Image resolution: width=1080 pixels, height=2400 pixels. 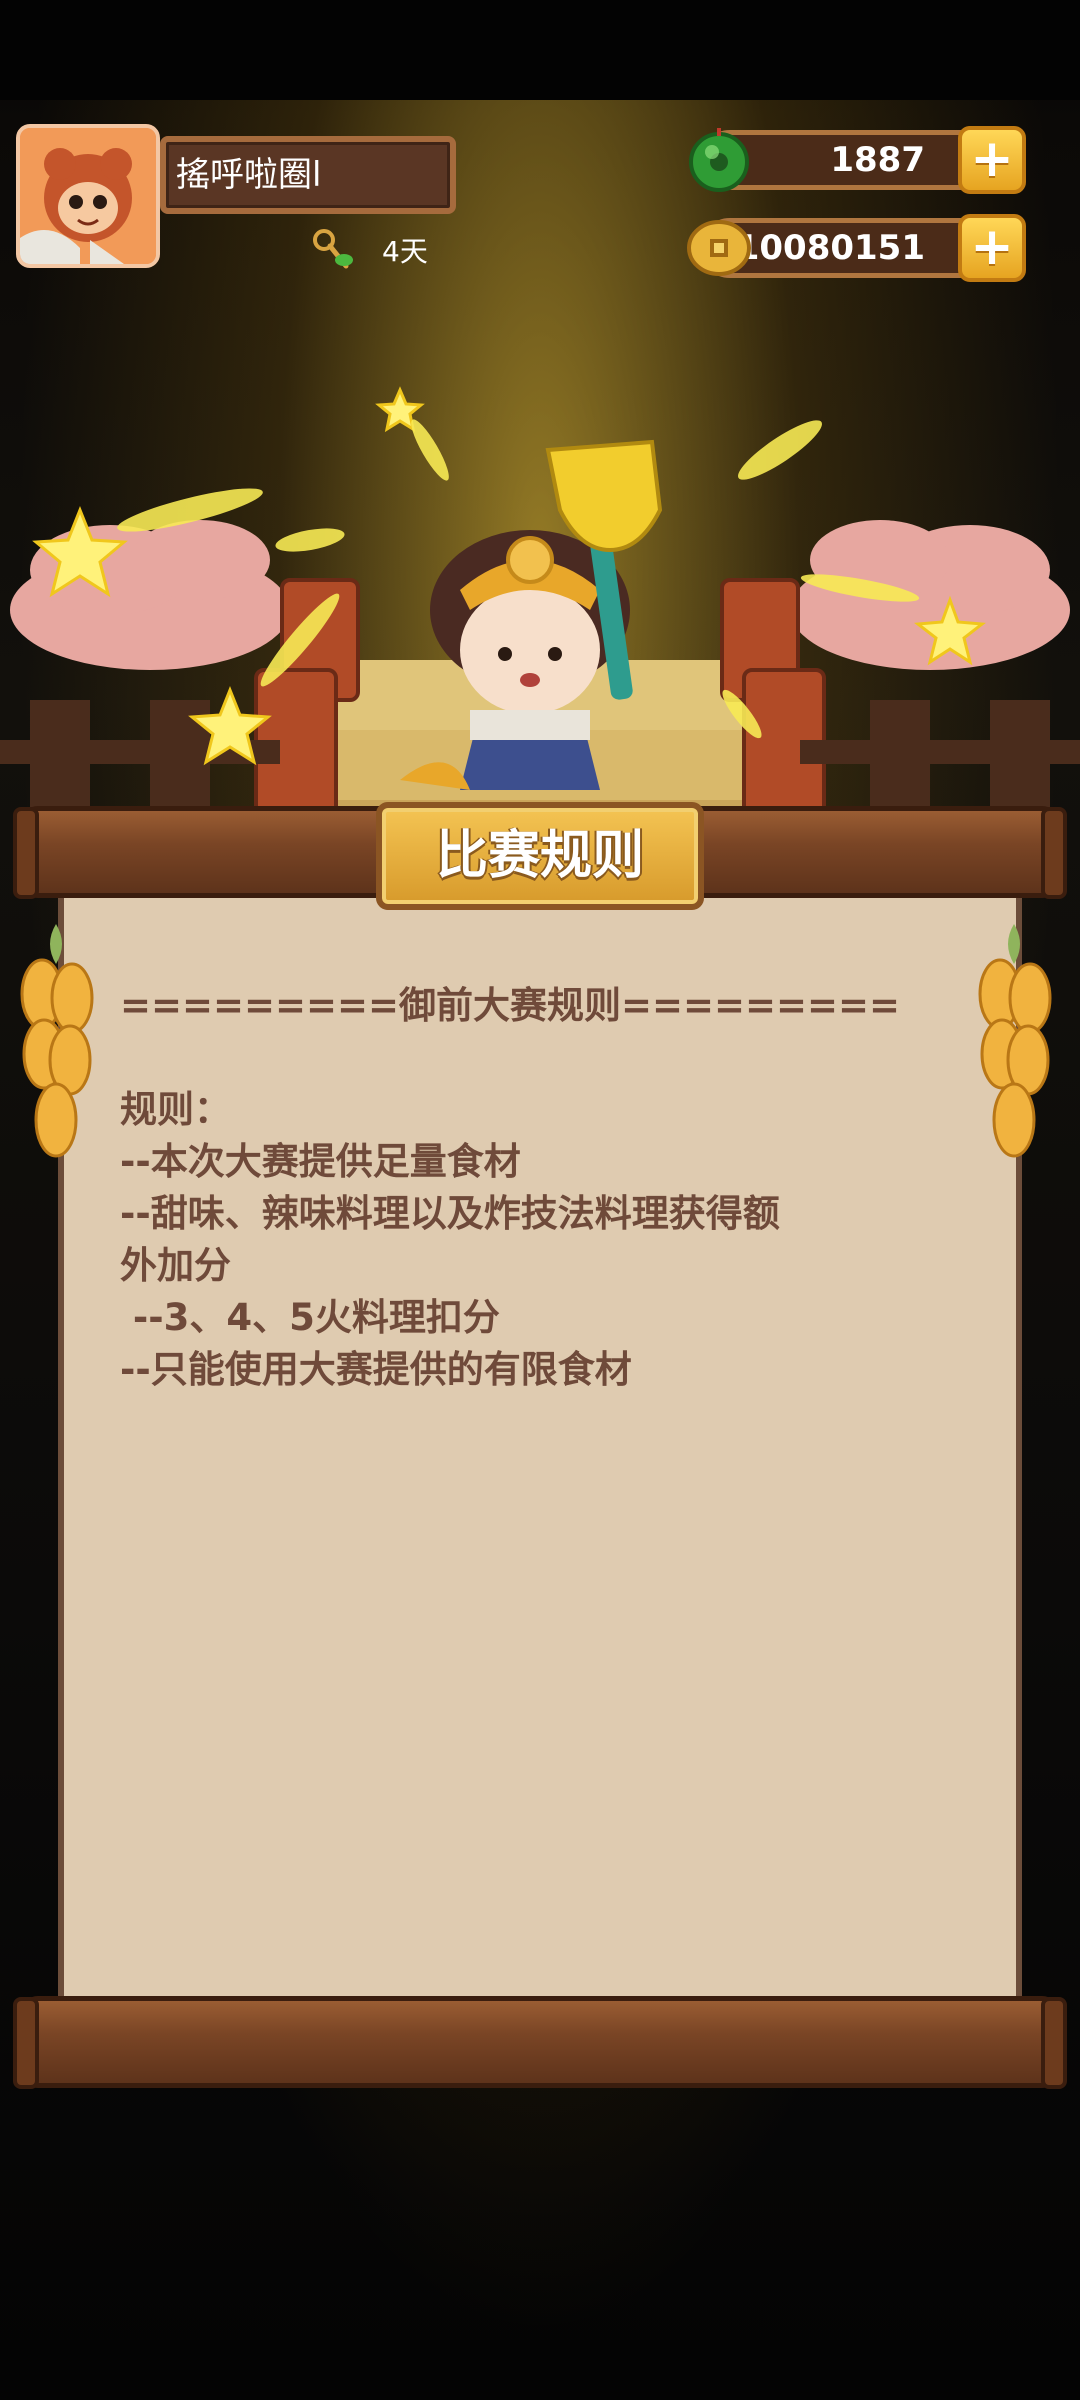 I want to click on add-jade-button: +, so click(x=992, y=160).